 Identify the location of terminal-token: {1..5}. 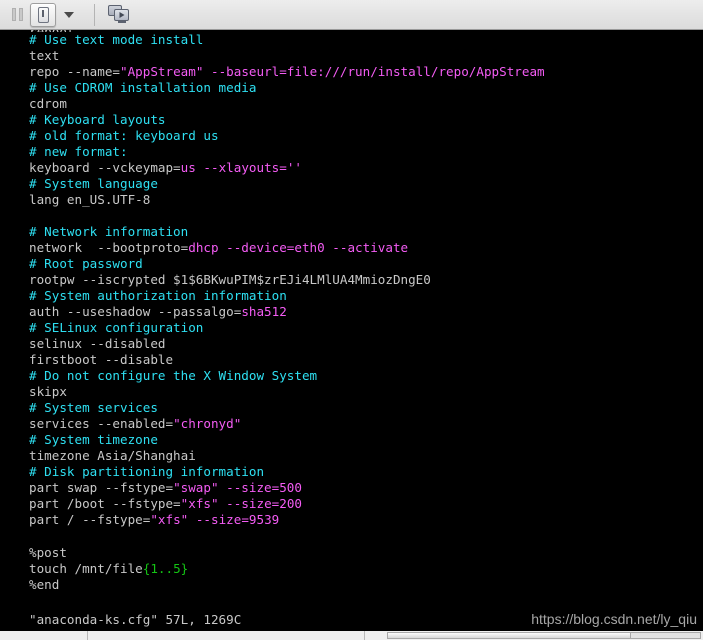
(165, 568).